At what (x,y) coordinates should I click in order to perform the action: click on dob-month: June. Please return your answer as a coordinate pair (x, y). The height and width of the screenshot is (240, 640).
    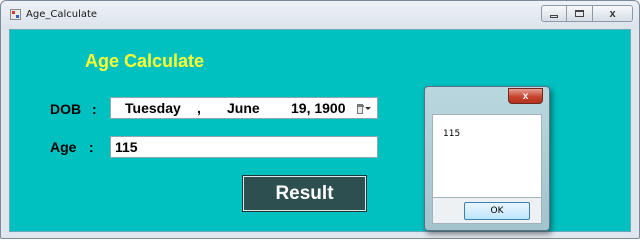
    Looking at the image, I should click on (243, 108).